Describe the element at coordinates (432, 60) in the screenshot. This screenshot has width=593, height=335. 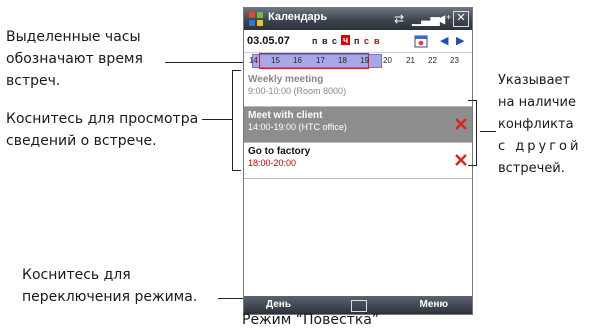
I see `hour-label: 22` at that location.